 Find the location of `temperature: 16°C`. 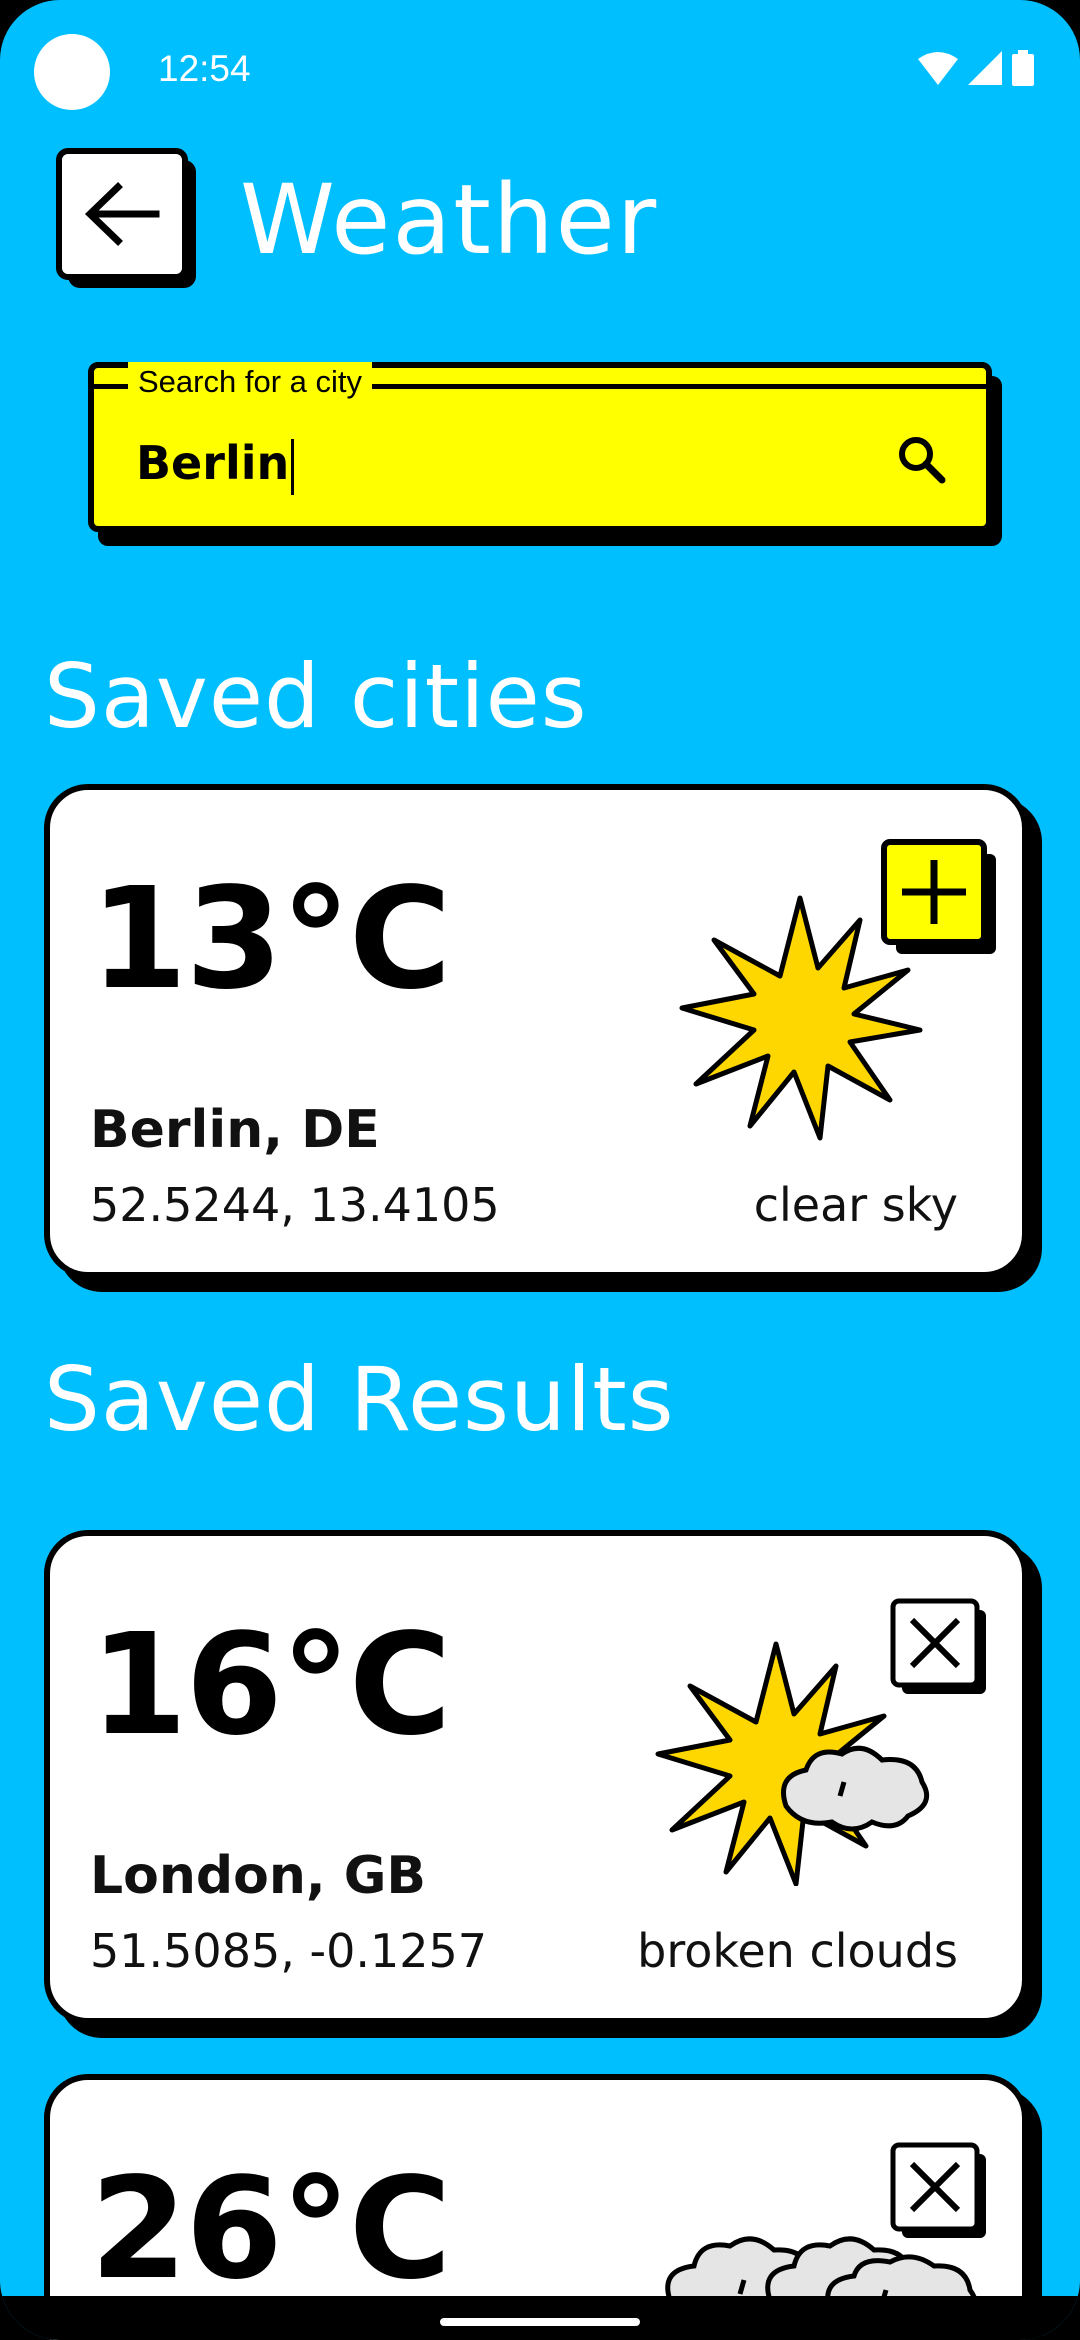

temperature: 16°C is located at coordinates (271, 1685).